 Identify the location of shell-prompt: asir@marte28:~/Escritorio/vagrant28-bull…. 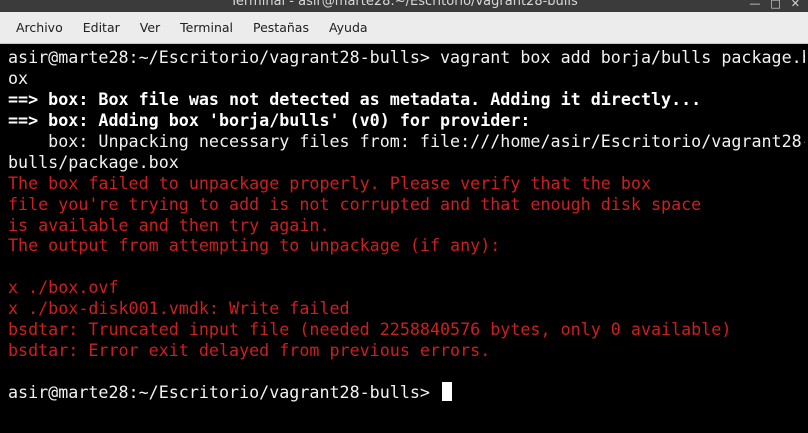
(224, 392).